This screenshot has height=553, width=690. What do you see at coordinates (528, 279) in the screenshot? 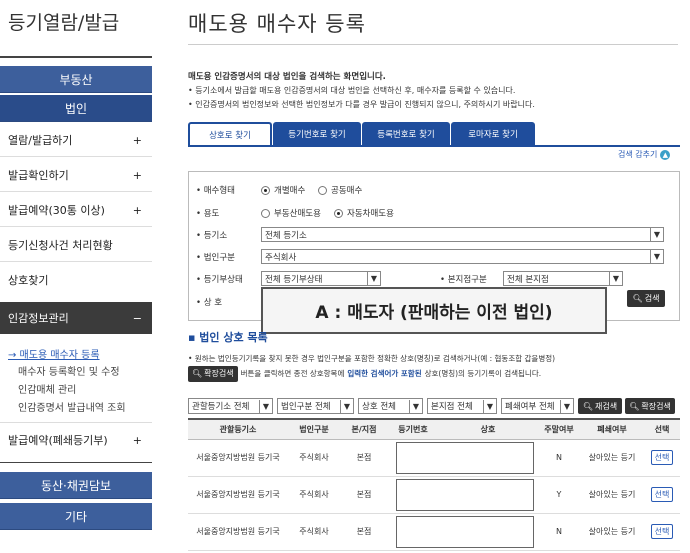
I see `select-value: 전체 본지점` at bounding box center [528, 279].